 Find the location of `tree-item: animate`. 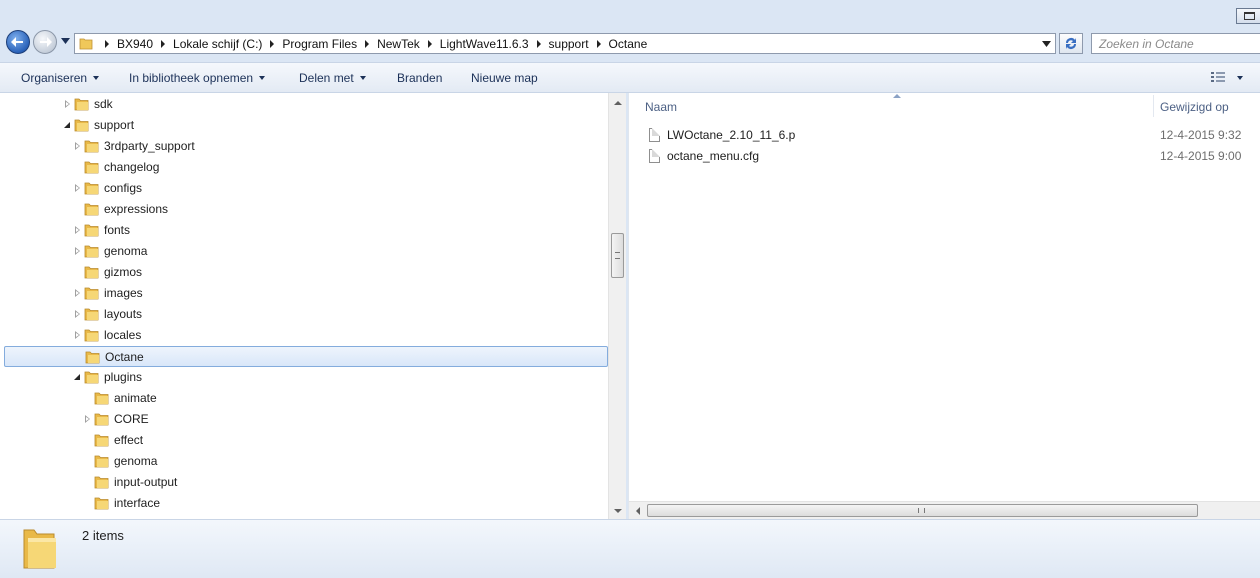

tree-item: animate is located at coordinates (306, 398).